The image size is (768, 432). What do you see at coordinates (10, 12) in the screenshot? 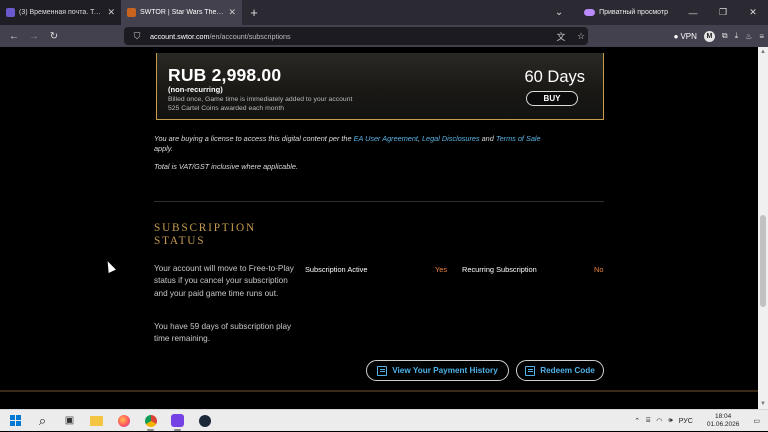
I see `temp-mail-favicon-icon` at bounding box center [10, 12].